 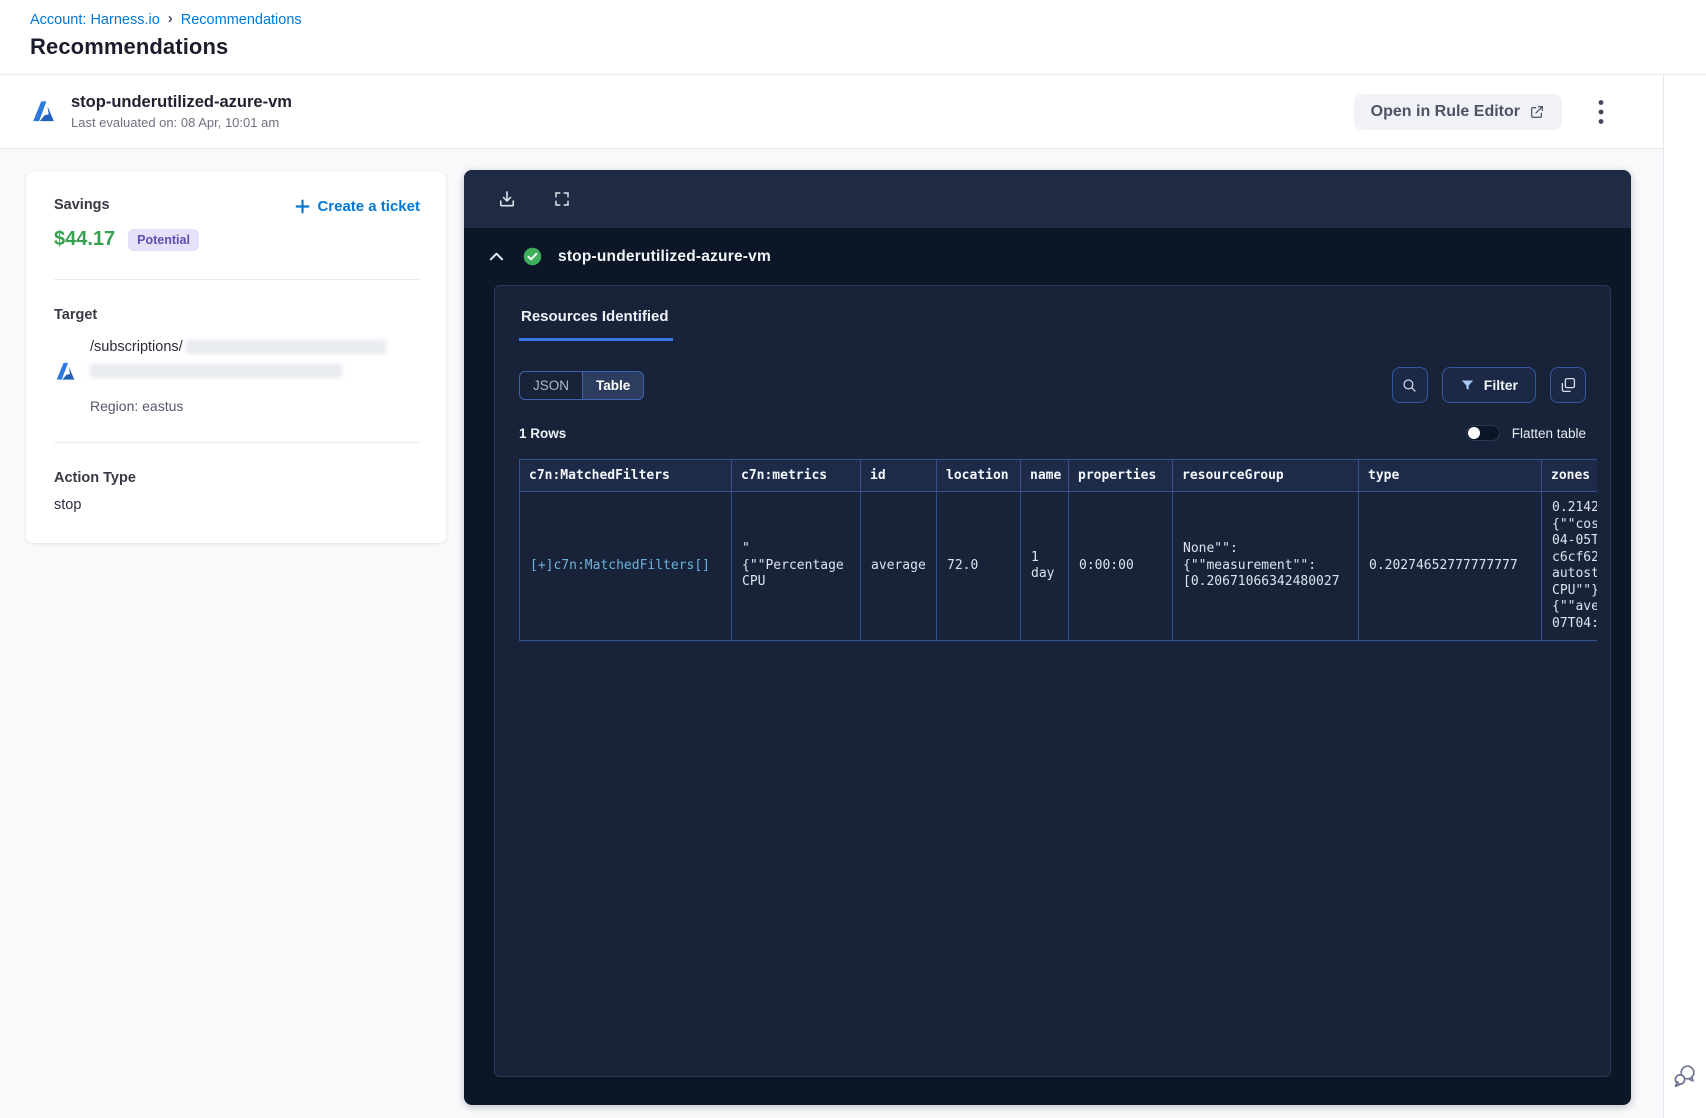 What do you see at coordinates (507, 199) in the screenshot?
I see `download-icon` at bounding box center [507, 199].